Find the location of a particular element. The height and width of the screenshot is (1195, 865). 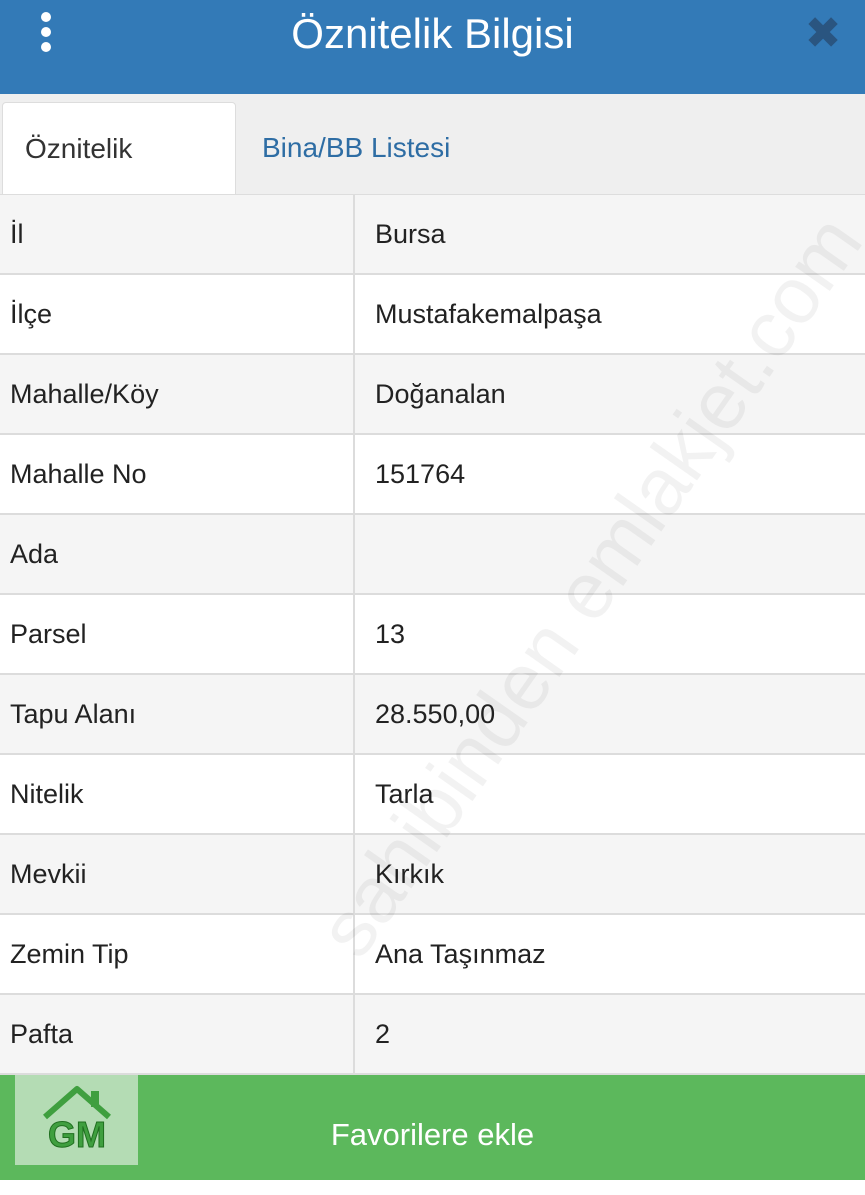

table-row: Mahalle/Köy Doğanalan is located at coordinates (432, 395).